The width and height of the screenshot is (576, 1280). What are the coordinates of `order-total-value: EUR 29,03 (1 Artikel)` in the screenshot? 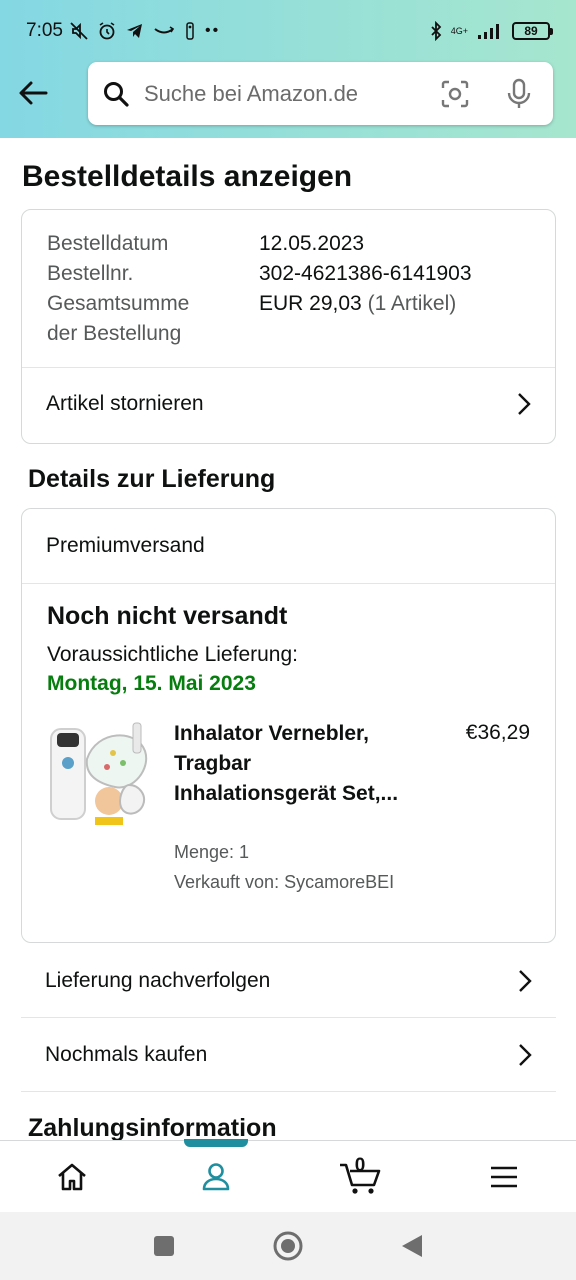 It's located at (357, 304).